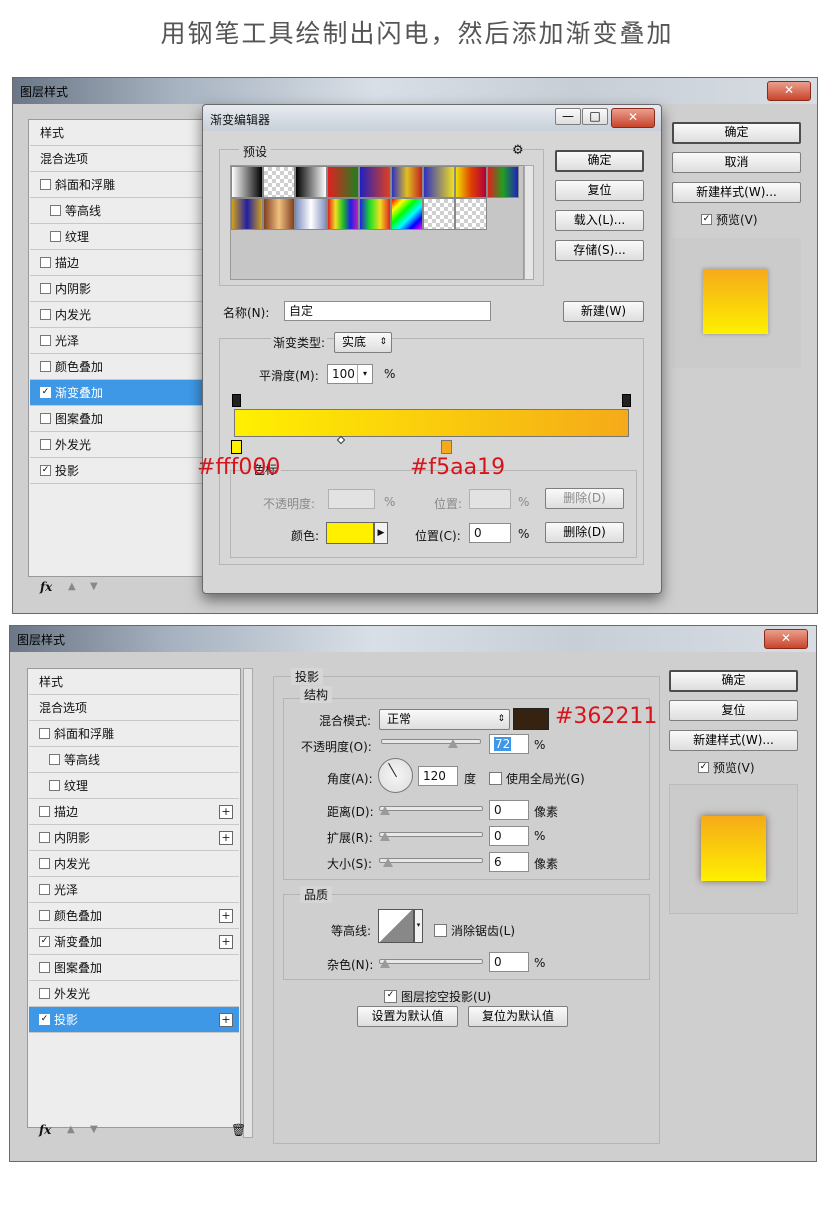 The width and height of the screenshot is (834, 1215). I want to click on style-list-item: ✓ 渐变叠加, so click(123, 393).